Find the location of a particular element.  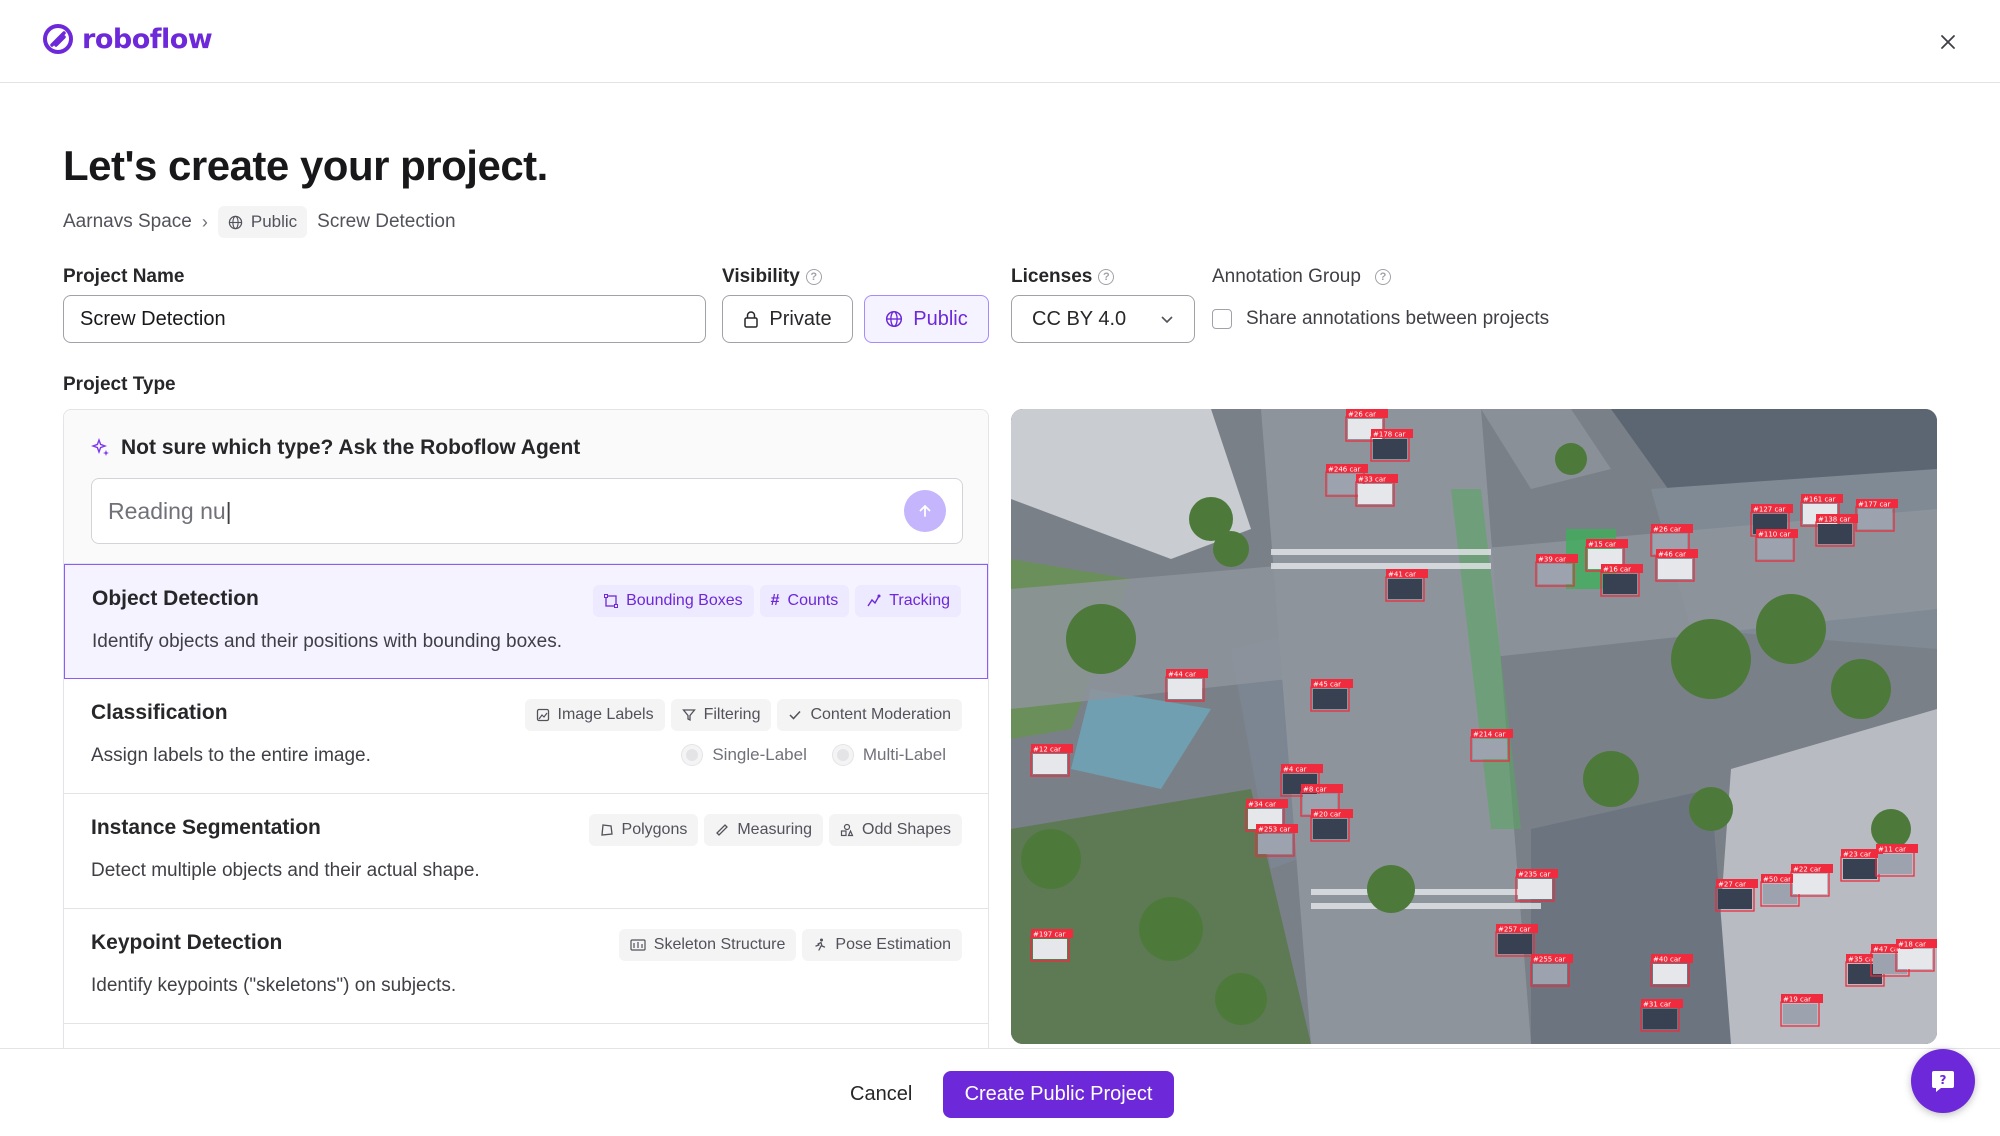

annotation-group-label: Annotation Group ? is located at coordinates (1301, 277).